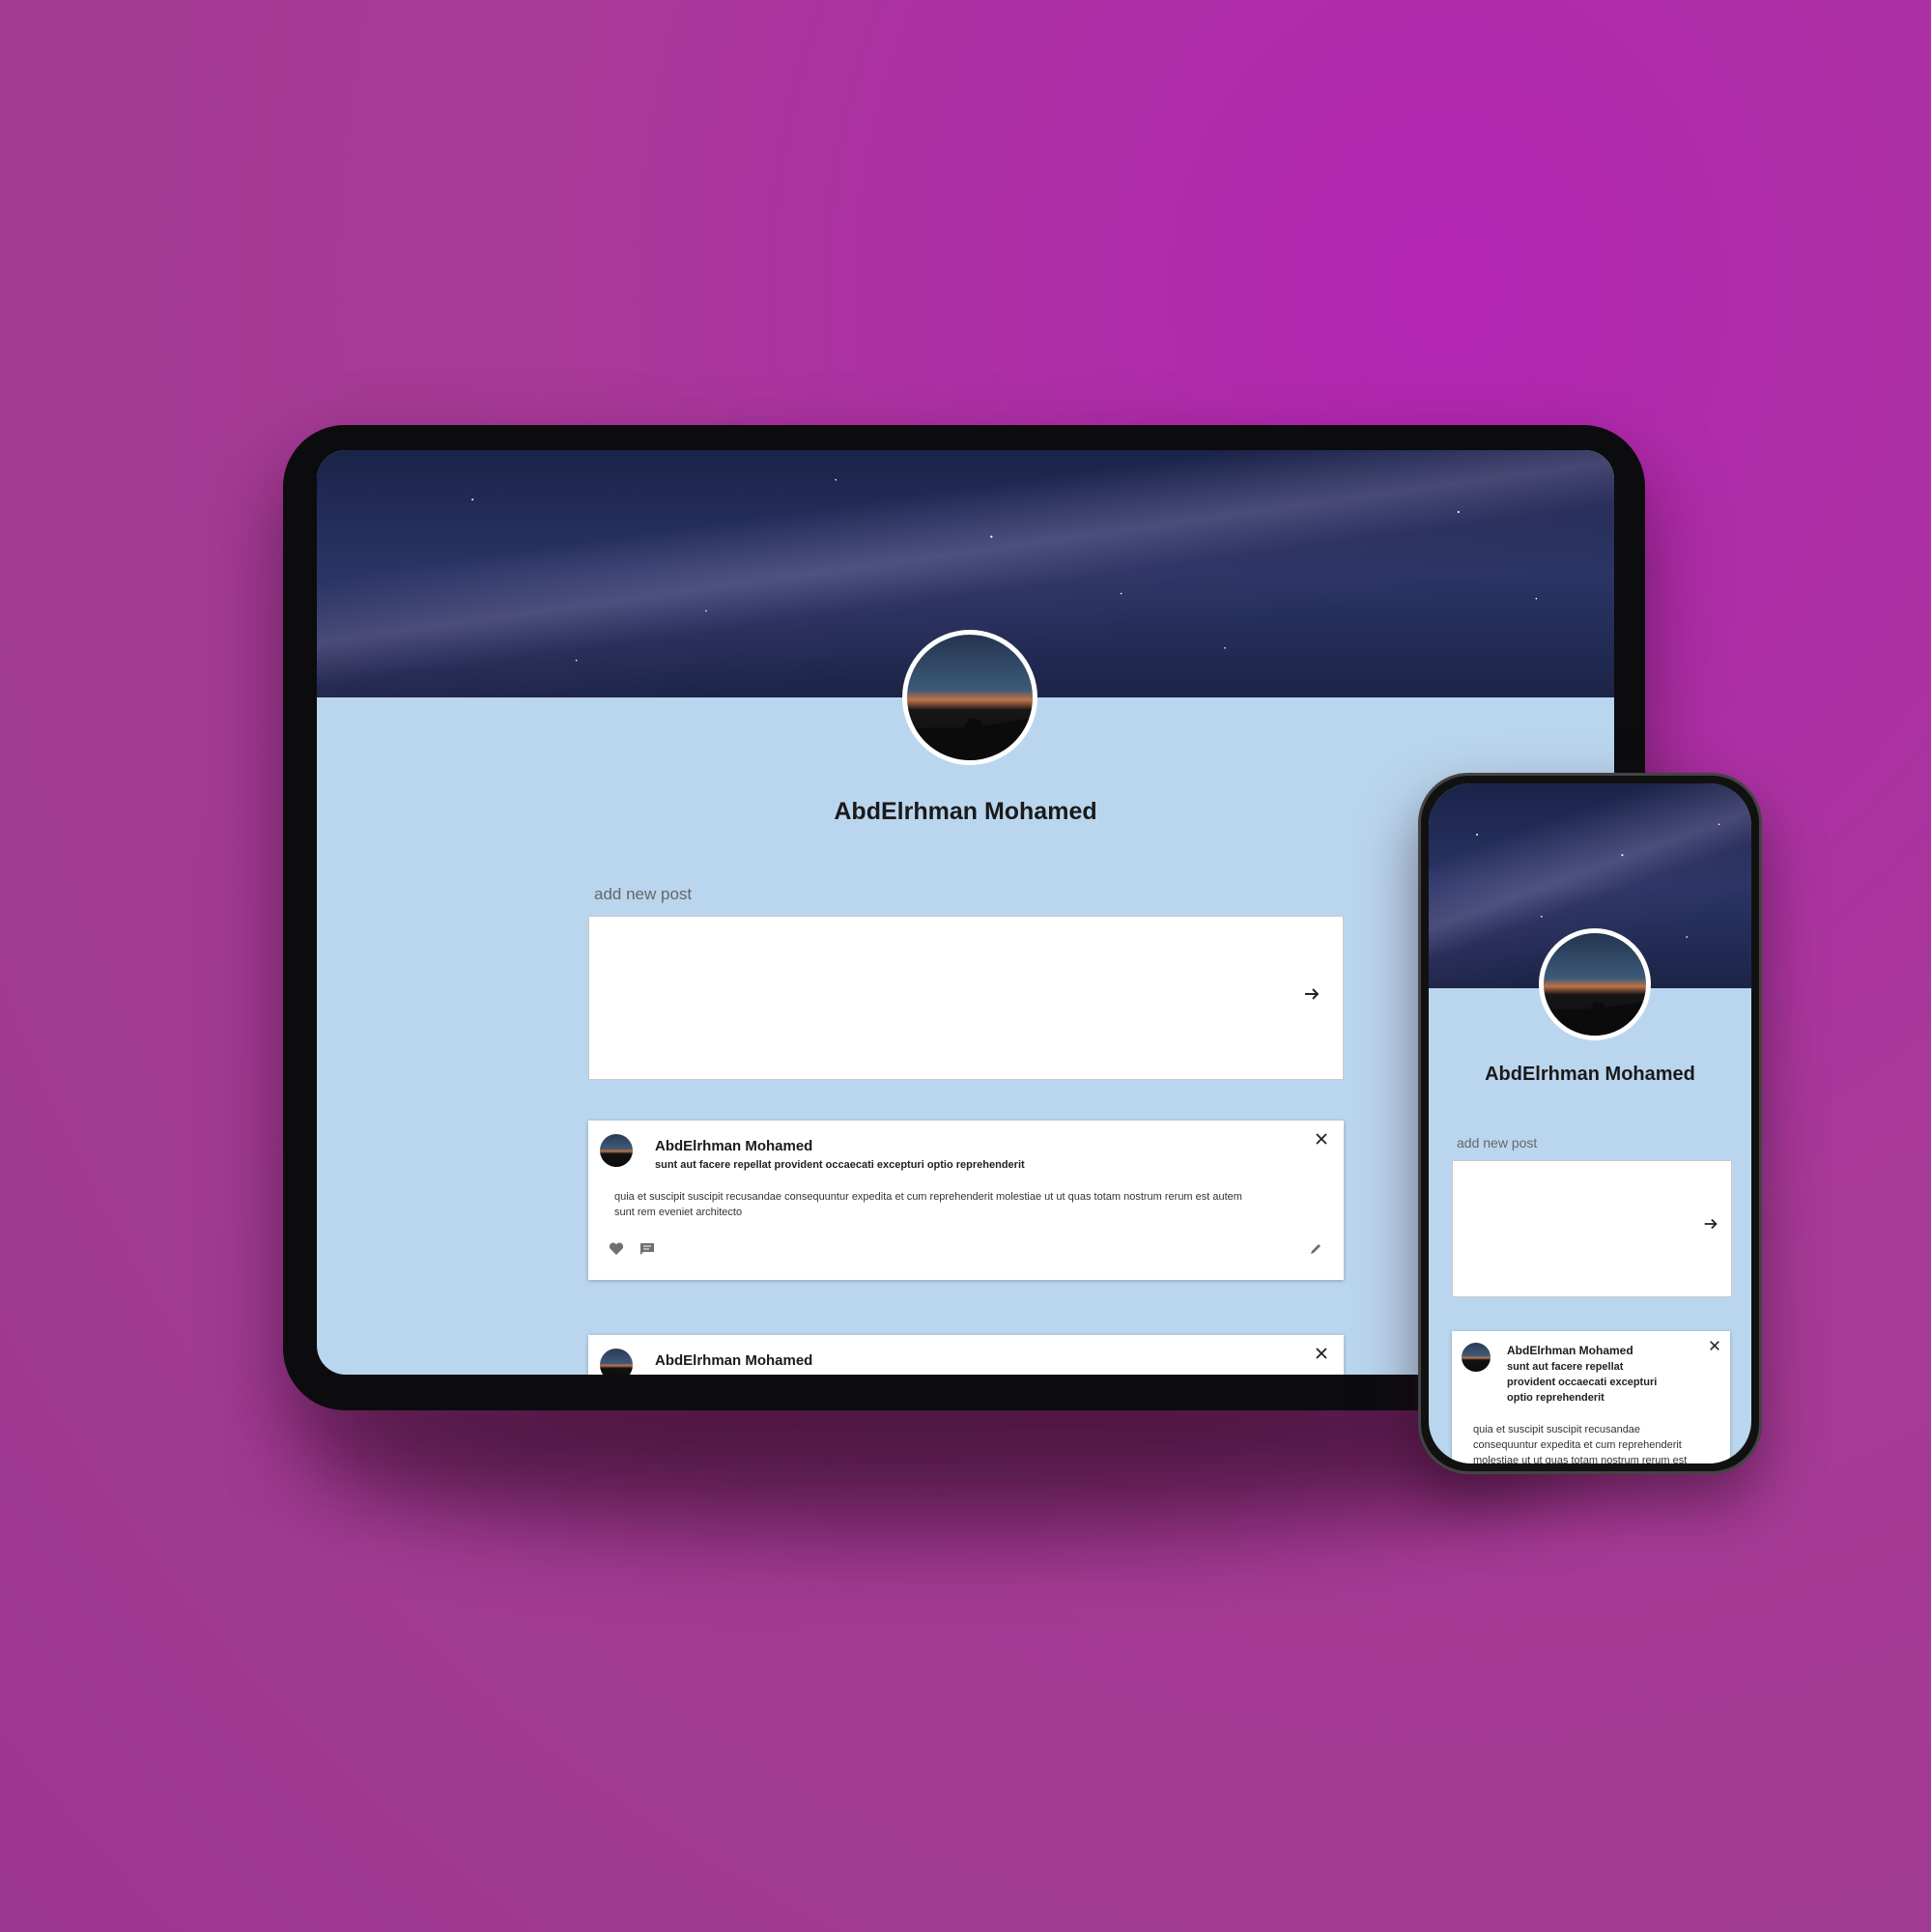 This screenshot has height=1932, width=1931. What do you see at coordinates (1590, 1074) in the screenshot?
I see `profile-name: AbdElrhman Mohamed` at bounding box center [1590, 1074].